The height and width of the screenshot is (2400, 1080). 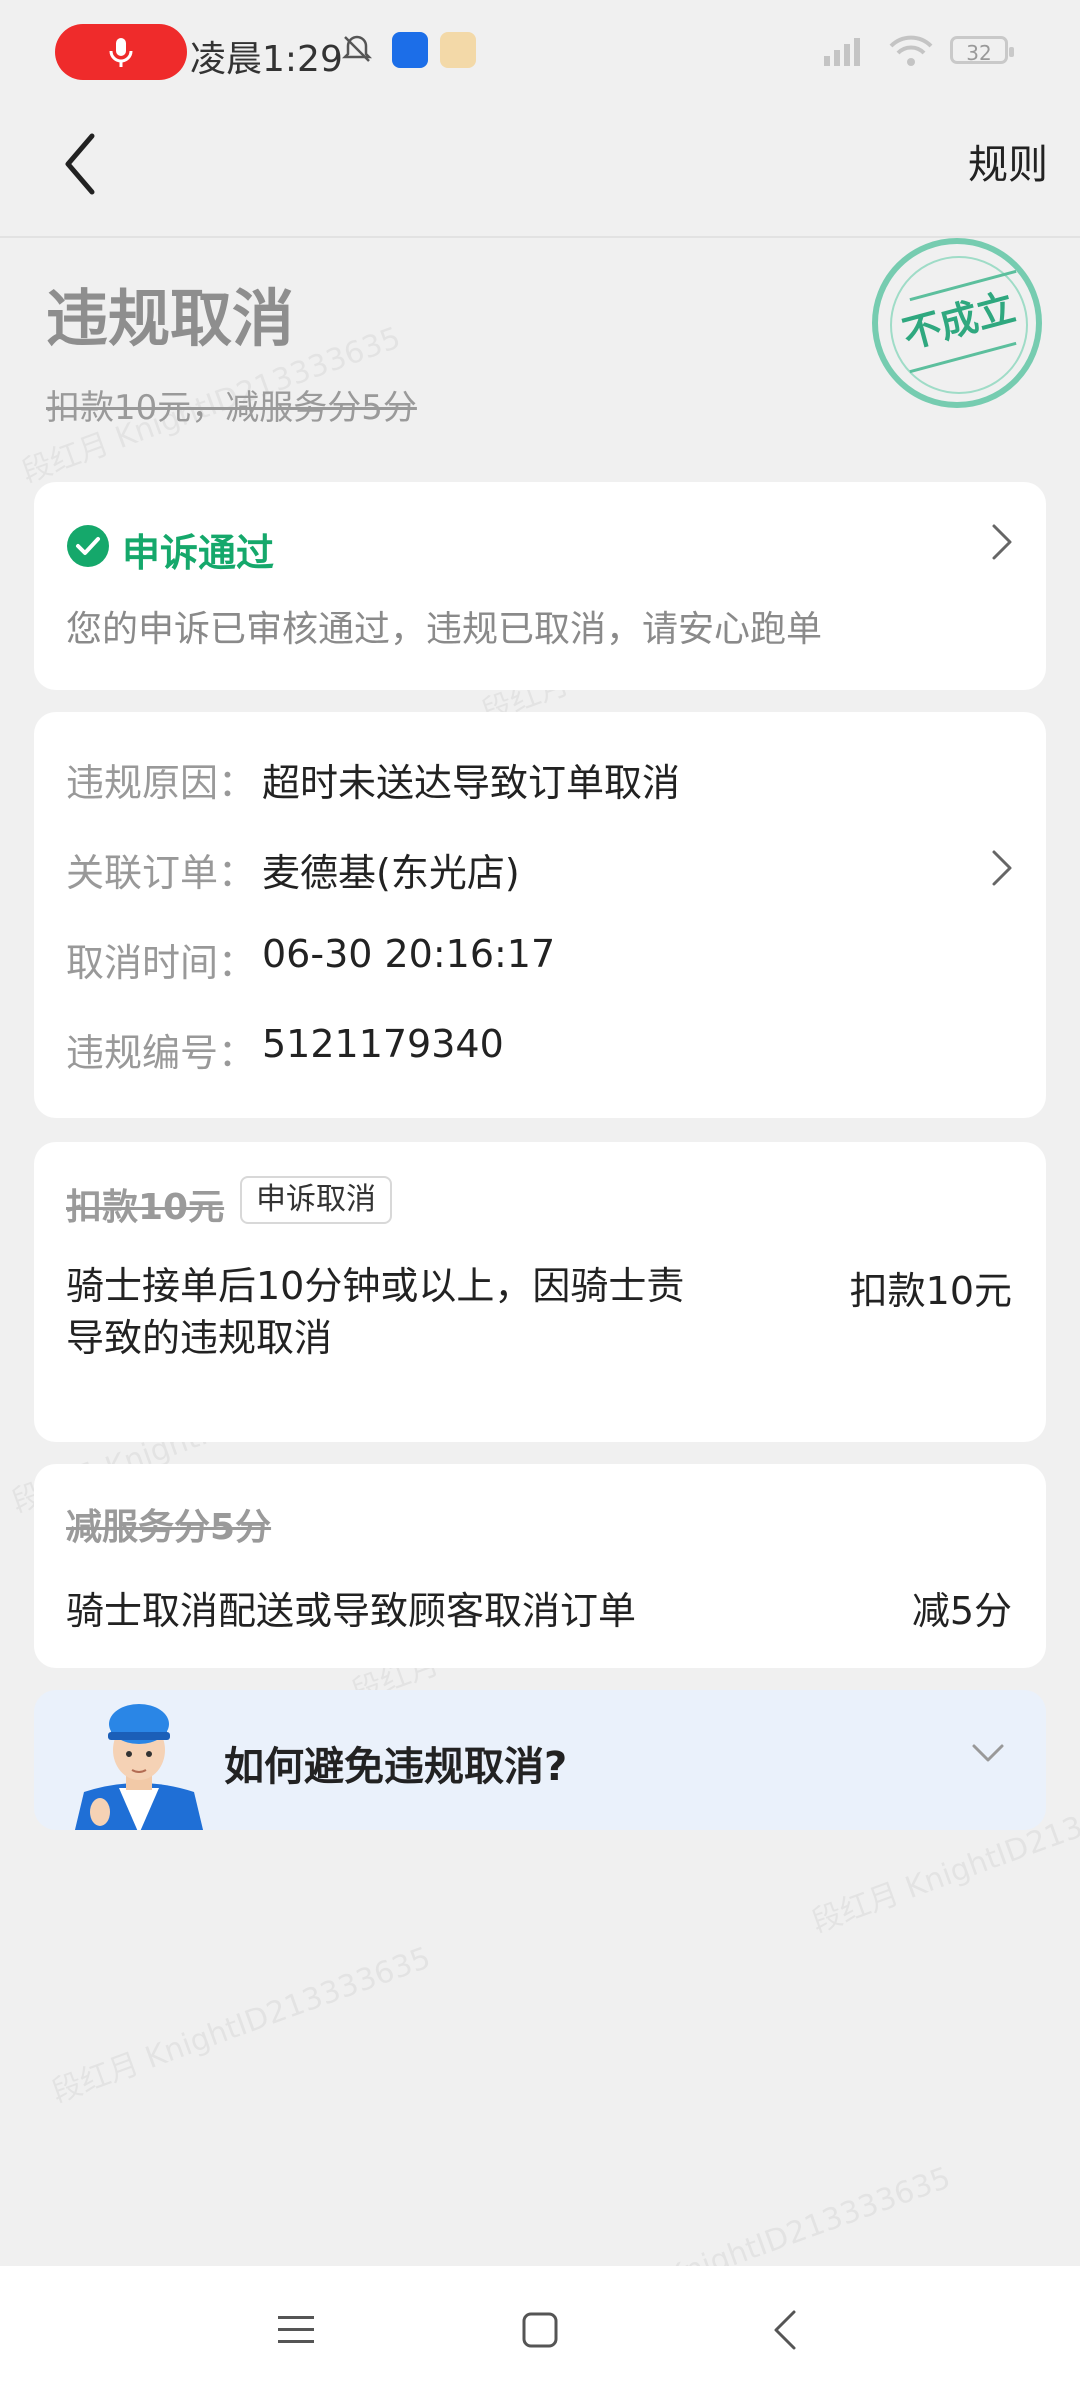 I want to click on score-deduction-title: 减服务分5分, so click(x=169, y=1527).